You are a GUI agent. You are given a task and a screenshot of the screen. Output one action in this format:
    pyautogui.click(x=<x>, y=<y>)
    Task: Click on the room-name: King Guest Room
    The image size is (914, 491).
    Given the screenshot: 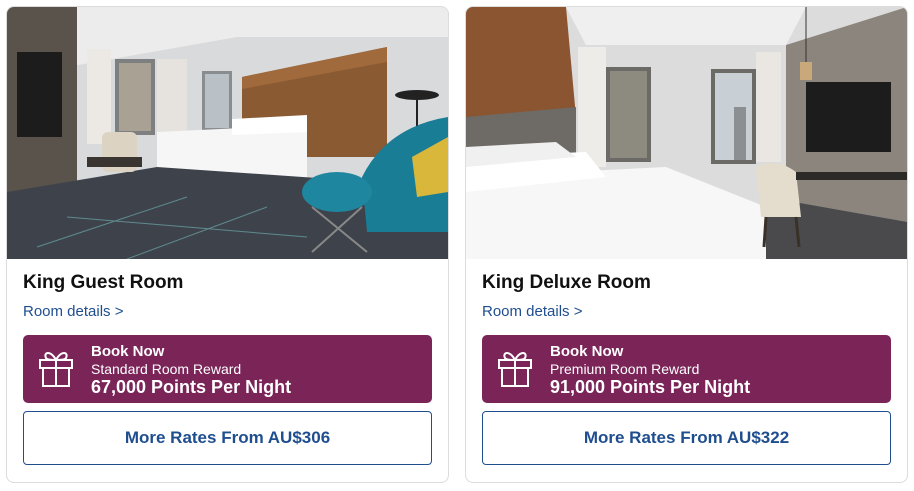 What is the action you would take?
    pyautogui.click(x=103, y=282)
    